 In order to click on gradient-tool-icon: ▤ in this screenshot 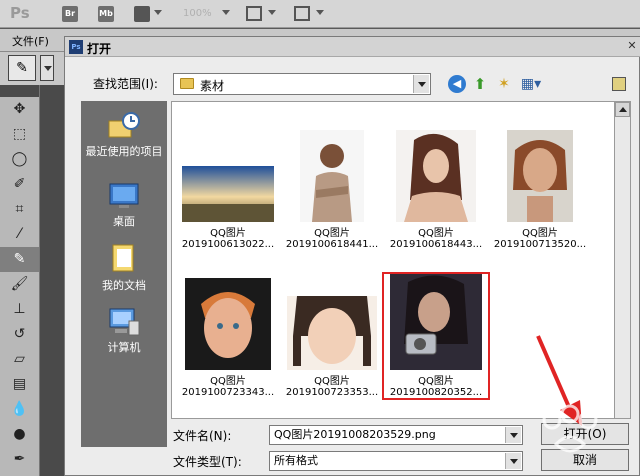, I will do `click(19, 384)`.